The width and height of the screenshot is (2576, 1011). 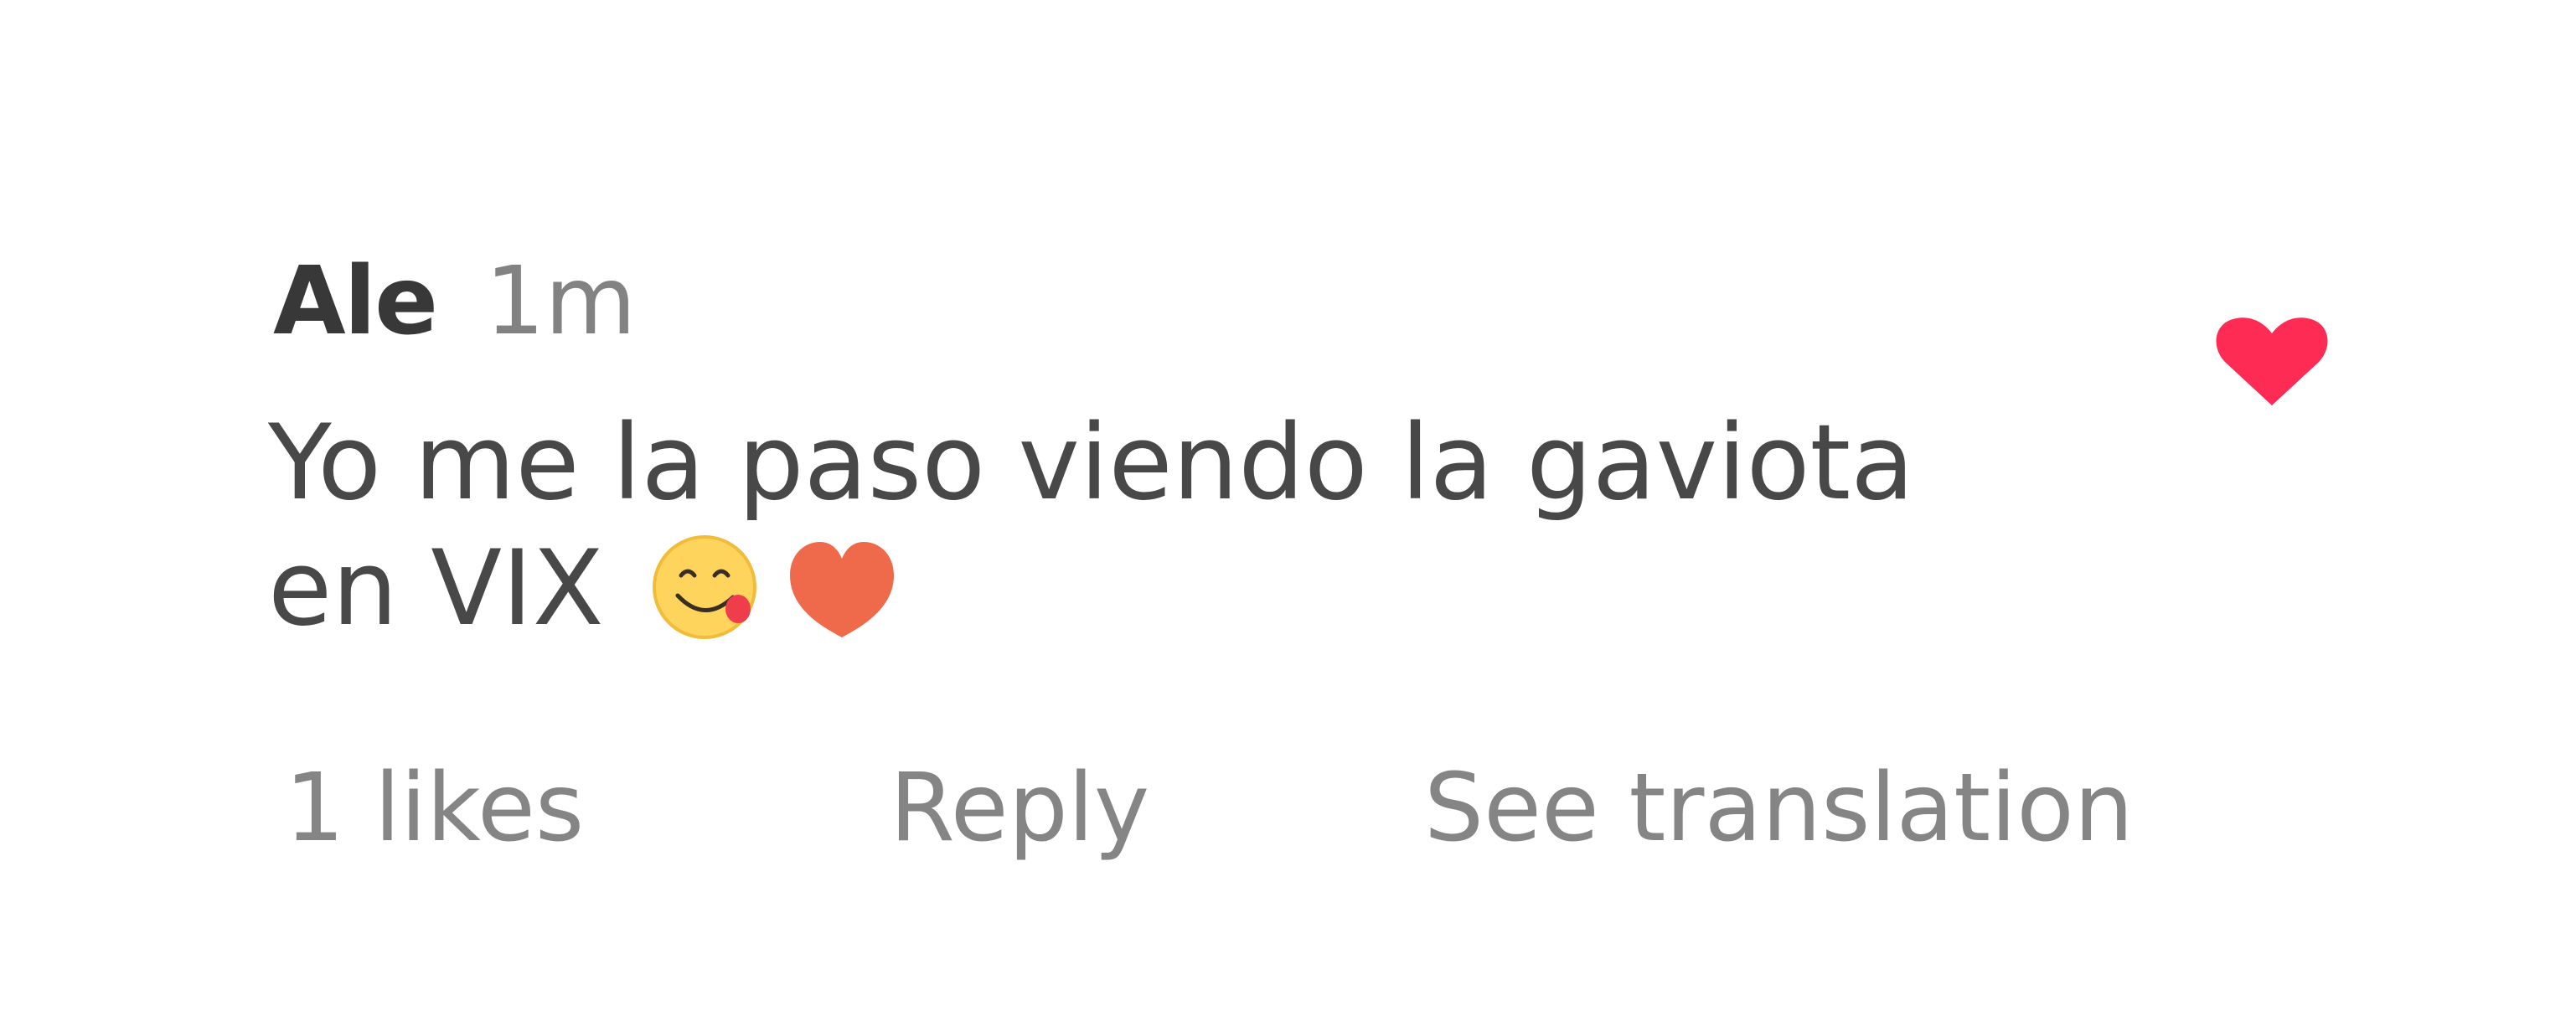 What do you see at coordinates (454, 302) in the screenshot?
I see `comment-header: Ale 1m` at bounding box center [454, 302].